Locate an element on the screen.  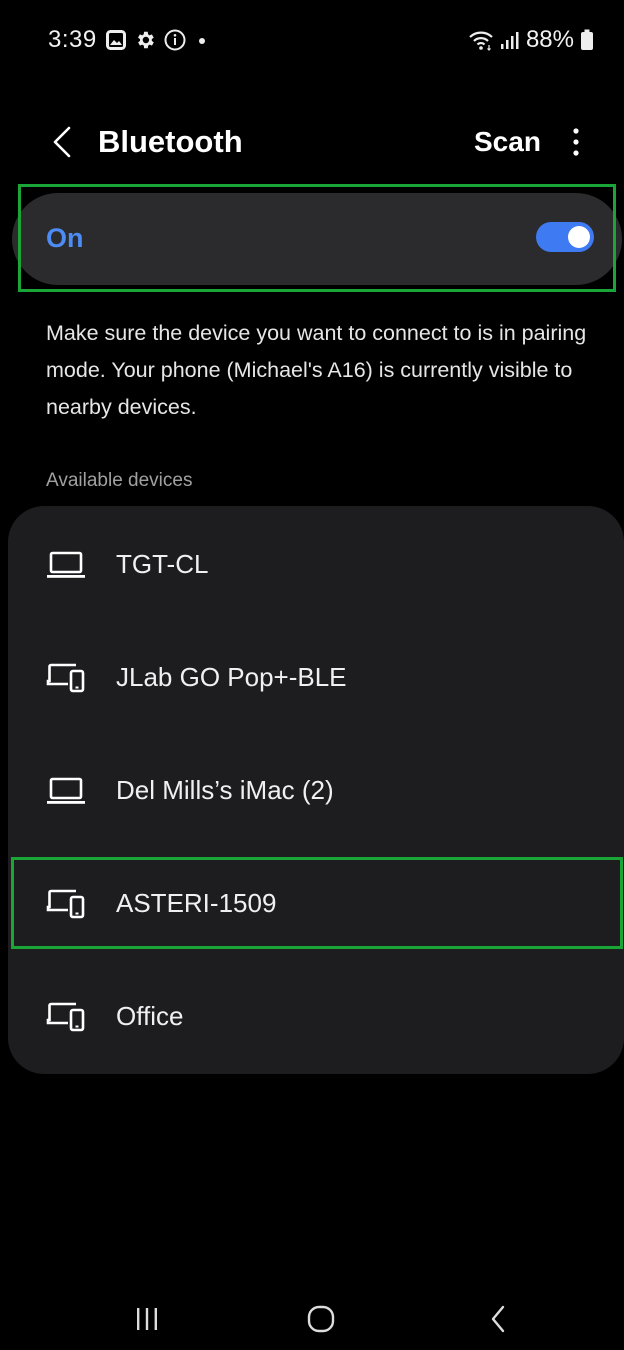
signal-icon is located at coordinates (509, 40).